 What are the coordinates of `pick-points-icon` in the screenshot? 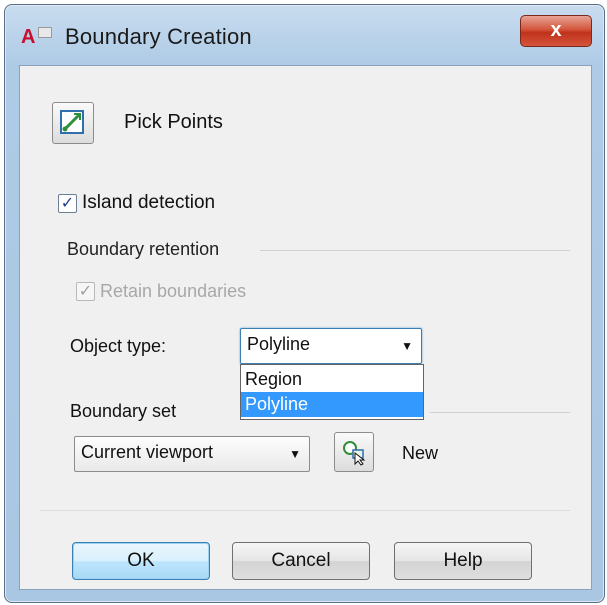 It's located at (72, 122).